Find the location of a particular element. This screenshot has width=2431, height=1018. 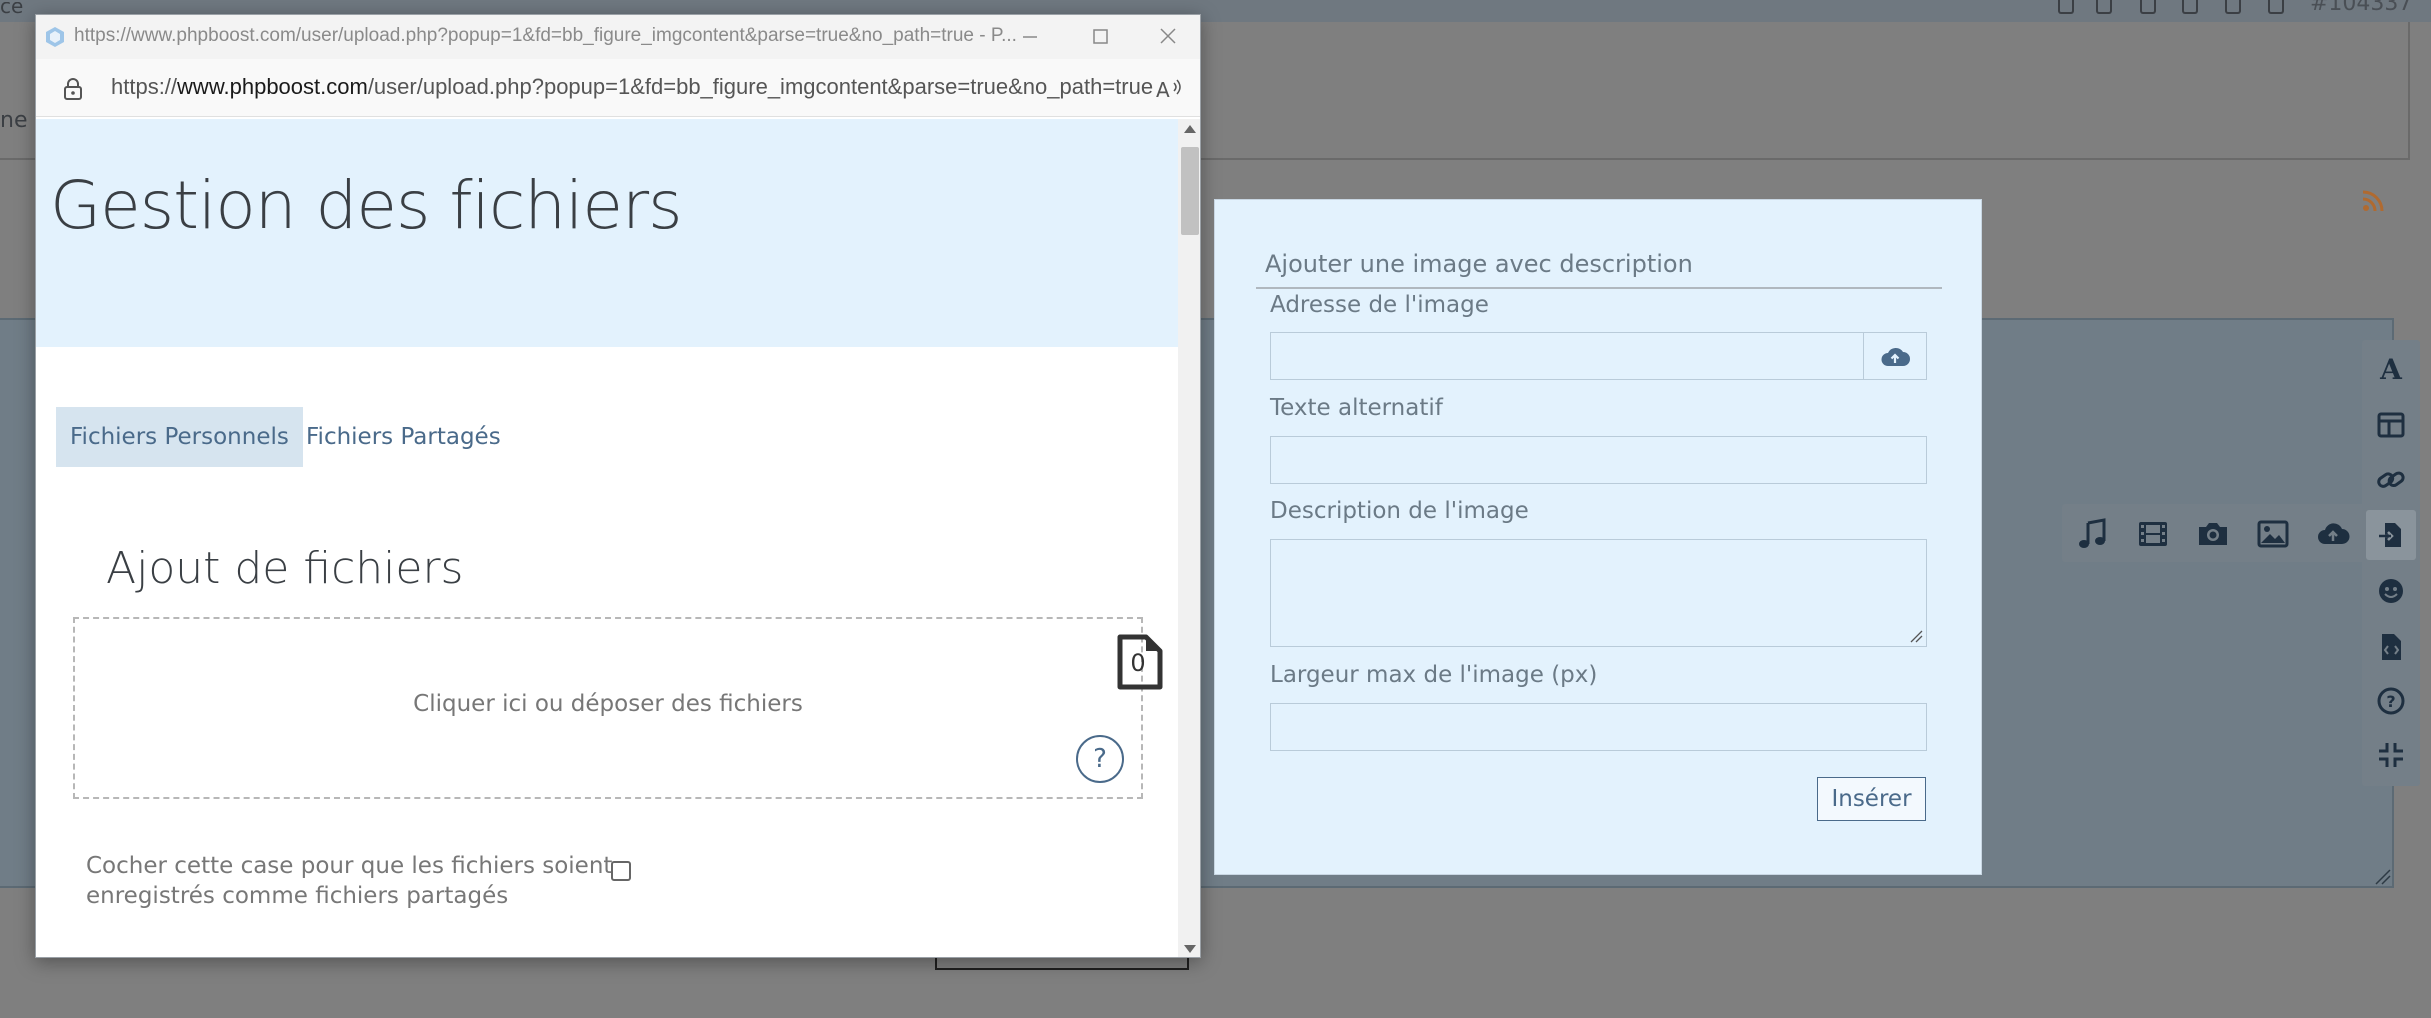

compress-icon is located at coordinates (2391, 755).